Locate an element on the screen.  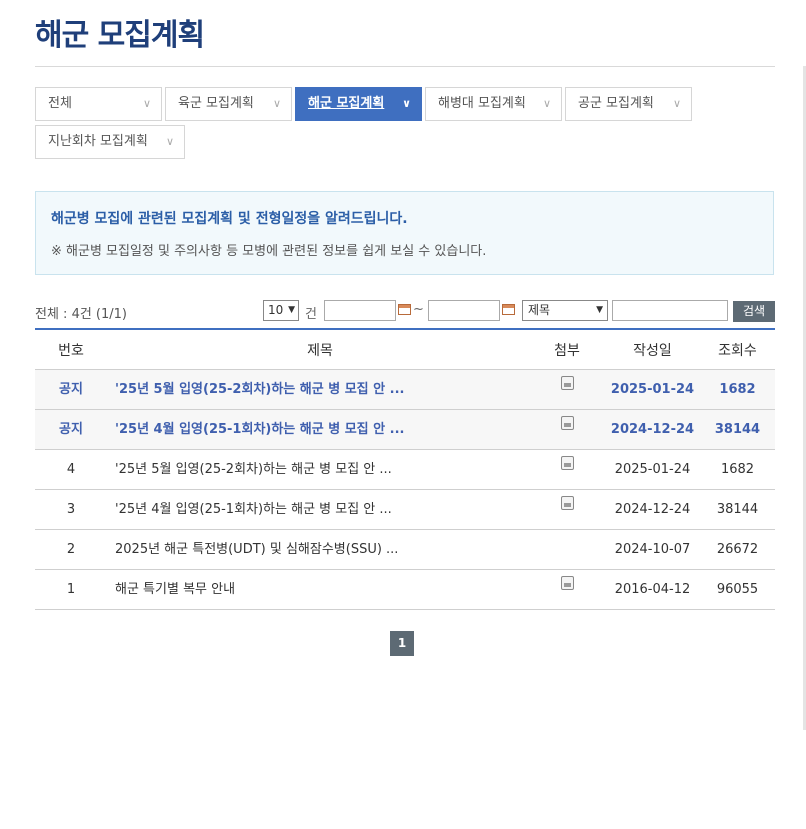
tab-navy: 해군 모집계획 ∨ is located at coordinates (358, 104).